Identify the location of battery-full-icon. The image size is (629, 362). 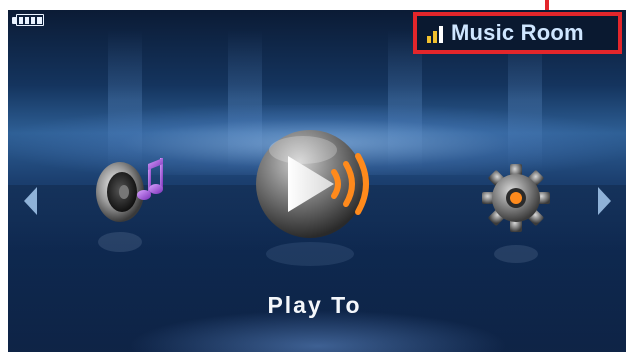
(29, 21).